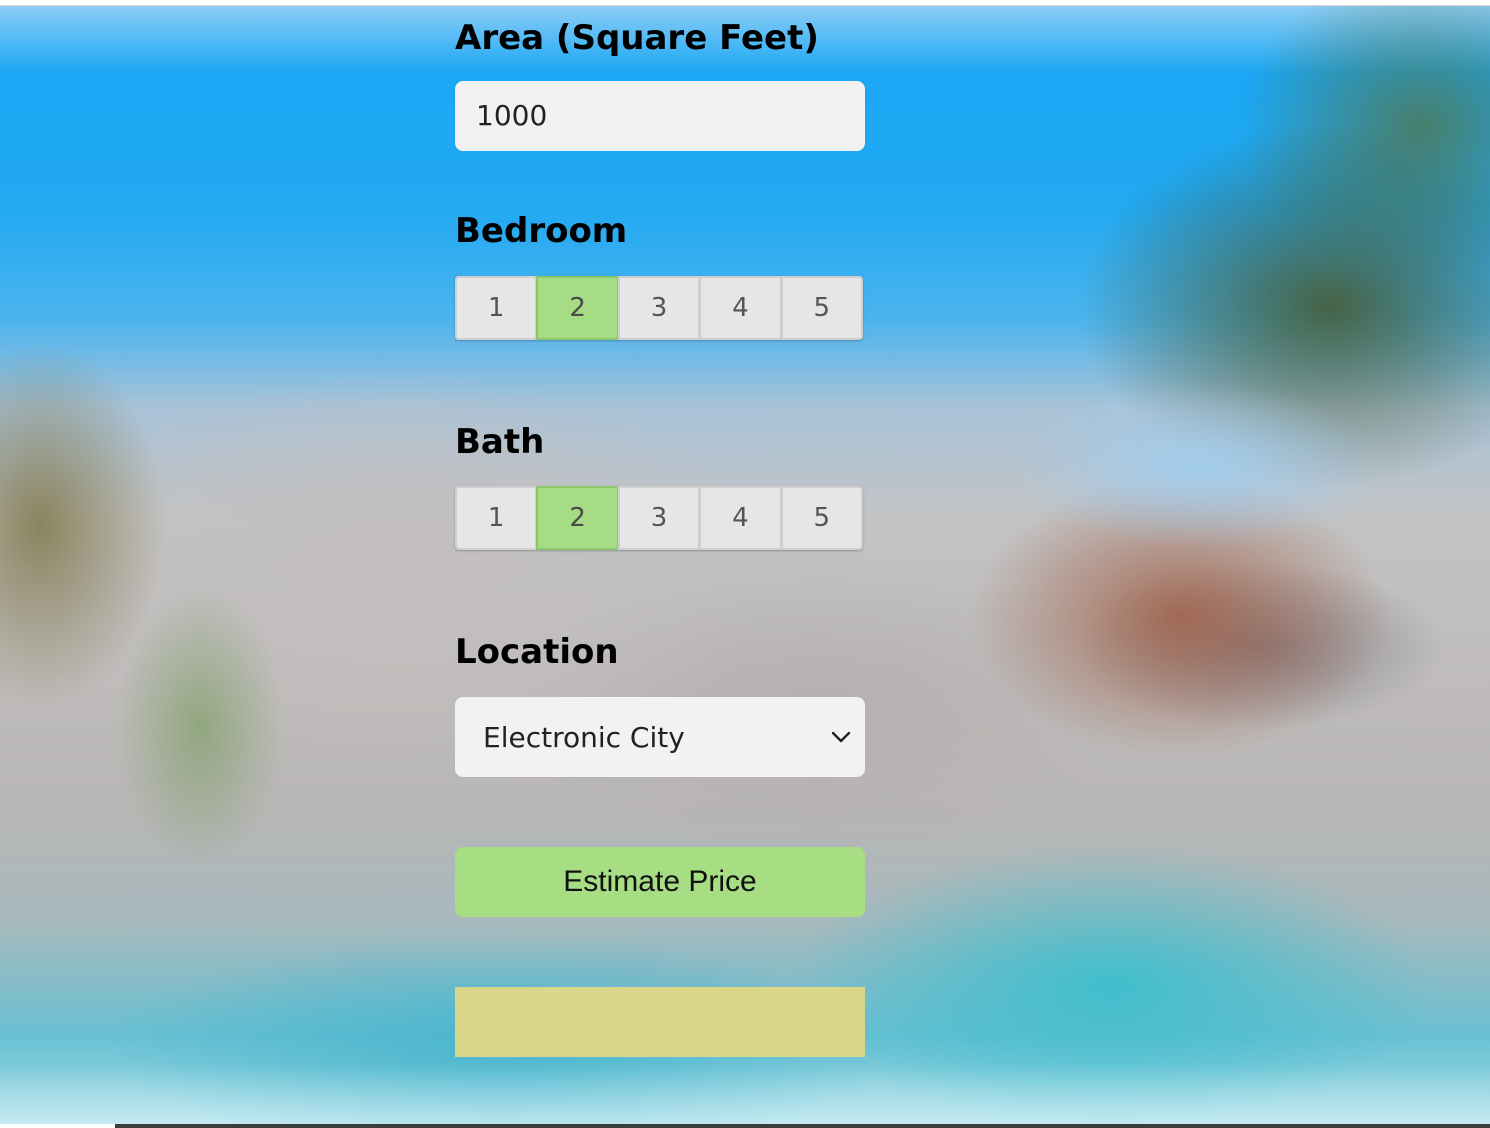 The image size is (1490, 1128). I want to click on area-input: 1000, so click(660, 116).